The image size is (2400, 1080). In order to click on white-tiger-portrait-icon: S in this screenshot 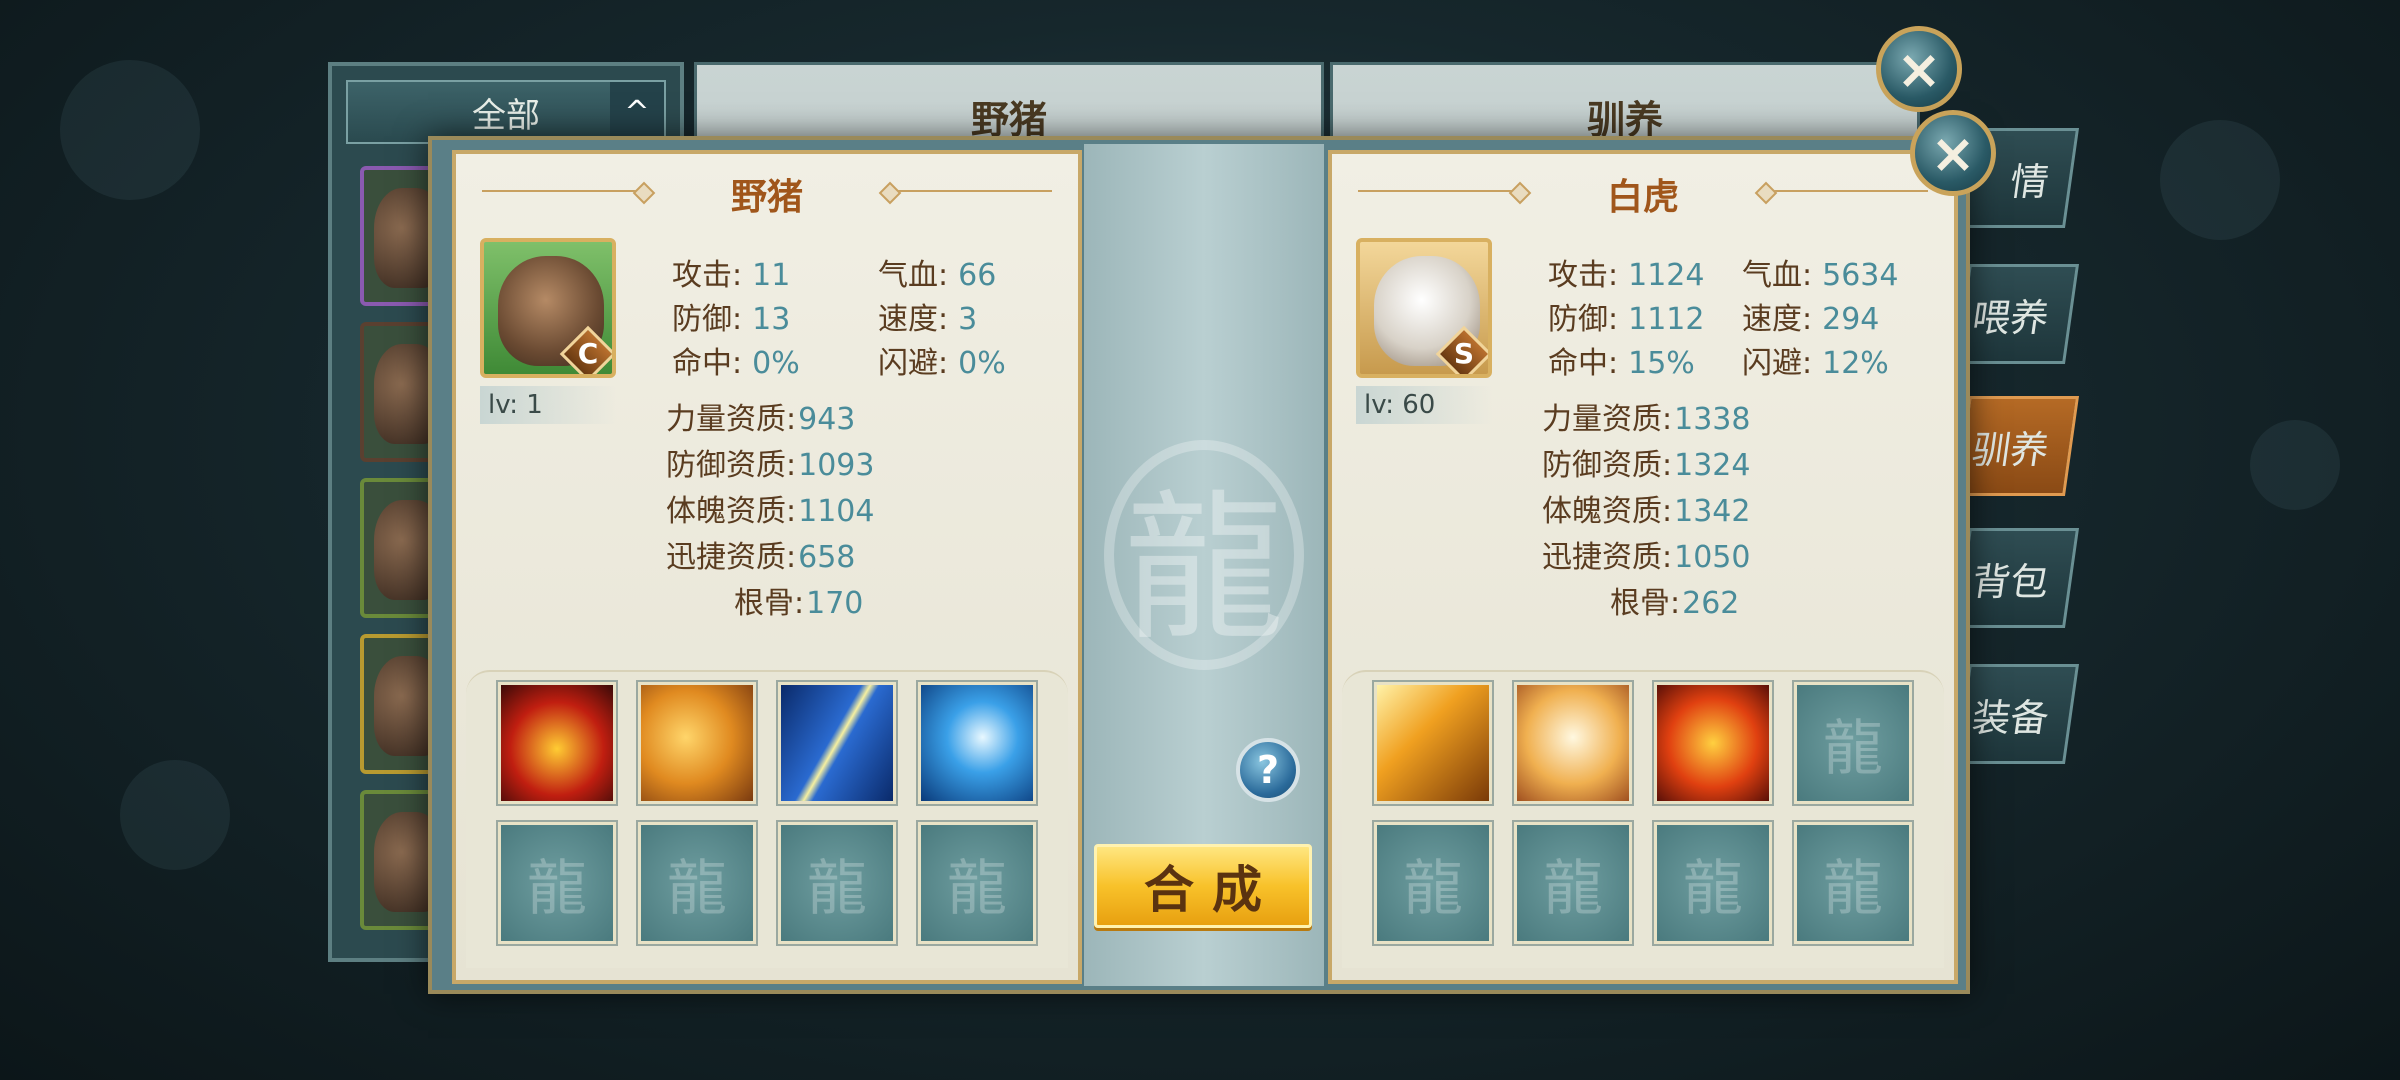, I will do `click(1424, 308)`.